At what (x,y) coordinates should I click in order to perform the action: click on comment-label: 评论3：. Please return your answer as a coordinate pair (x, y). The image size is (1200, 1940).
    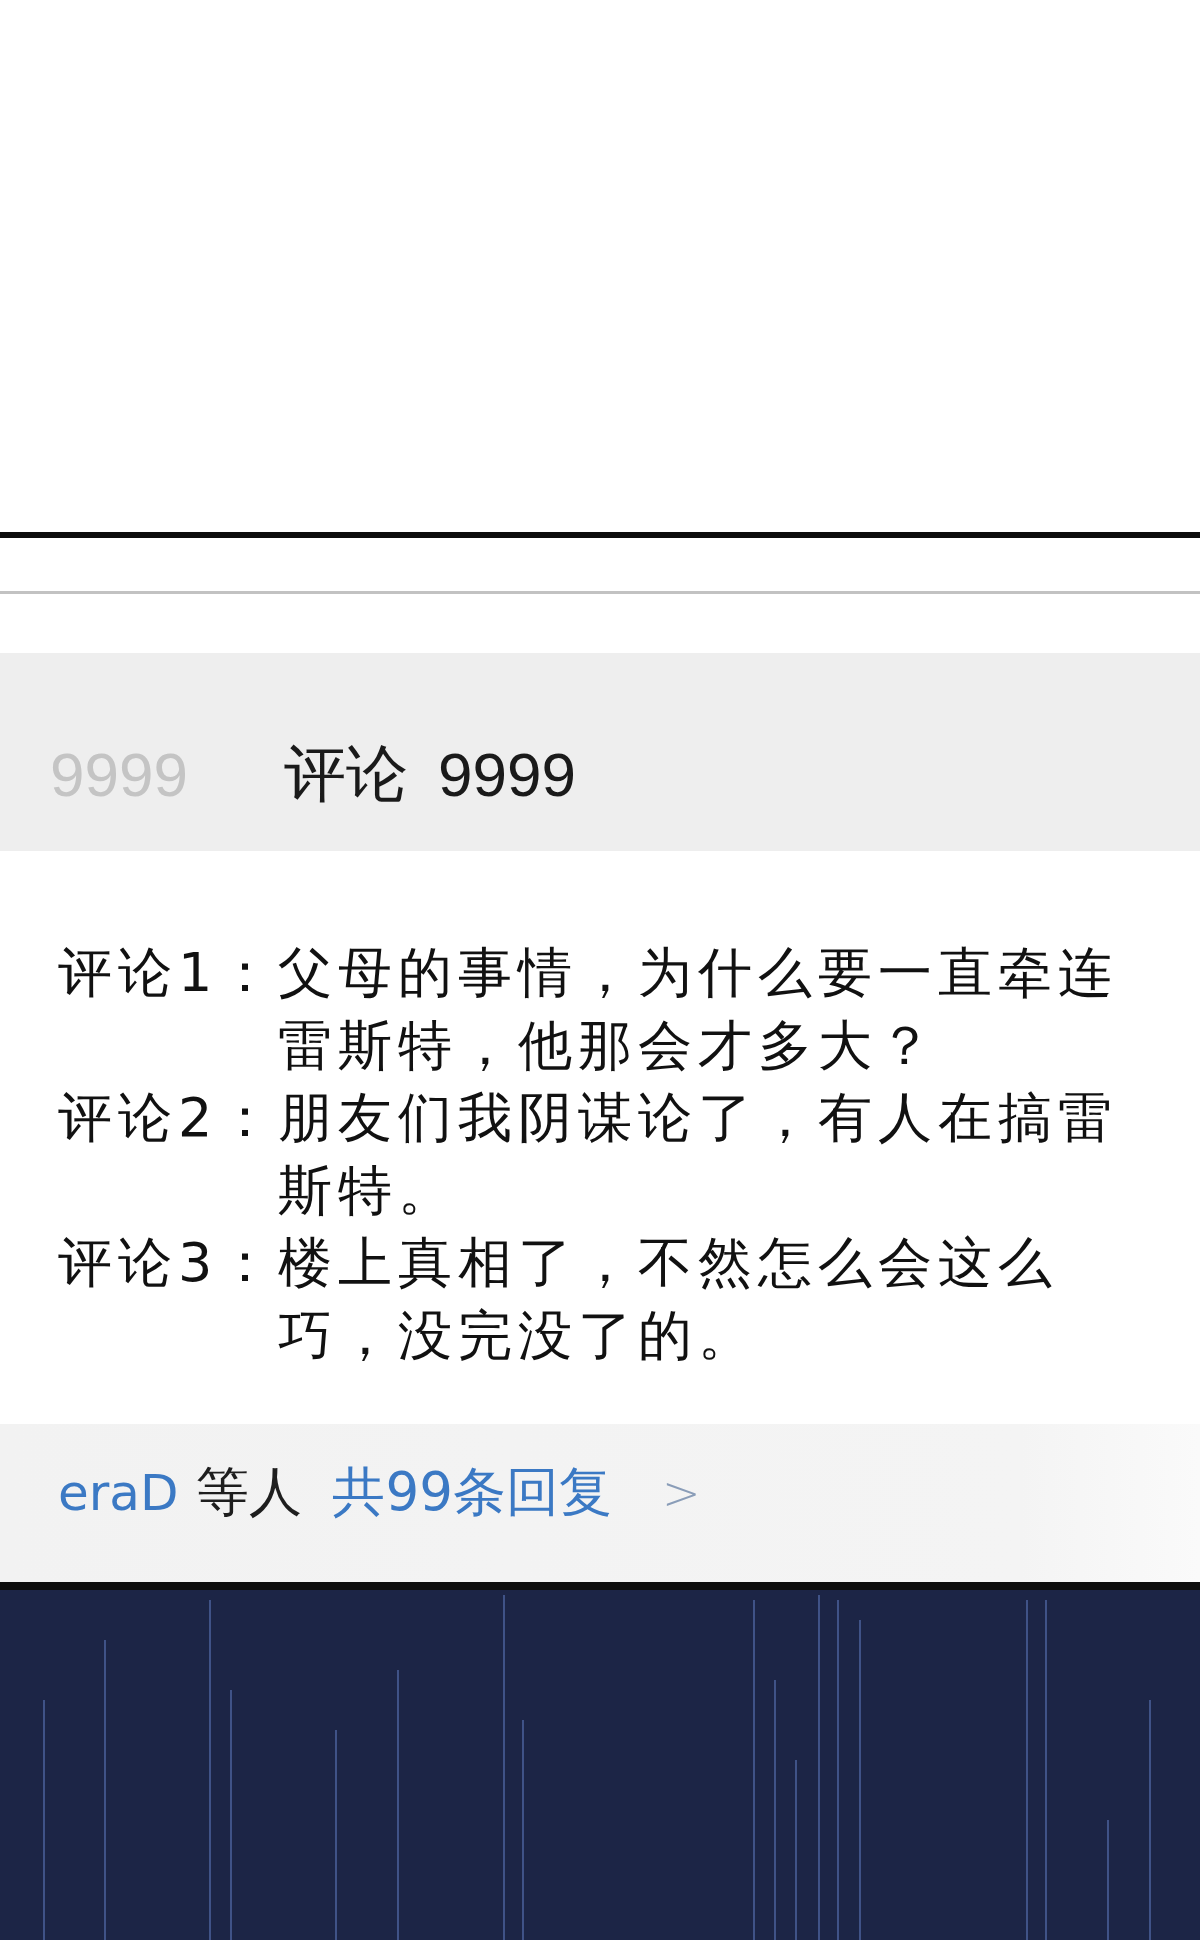
    Looking at the image, I should click on (168, 1263).